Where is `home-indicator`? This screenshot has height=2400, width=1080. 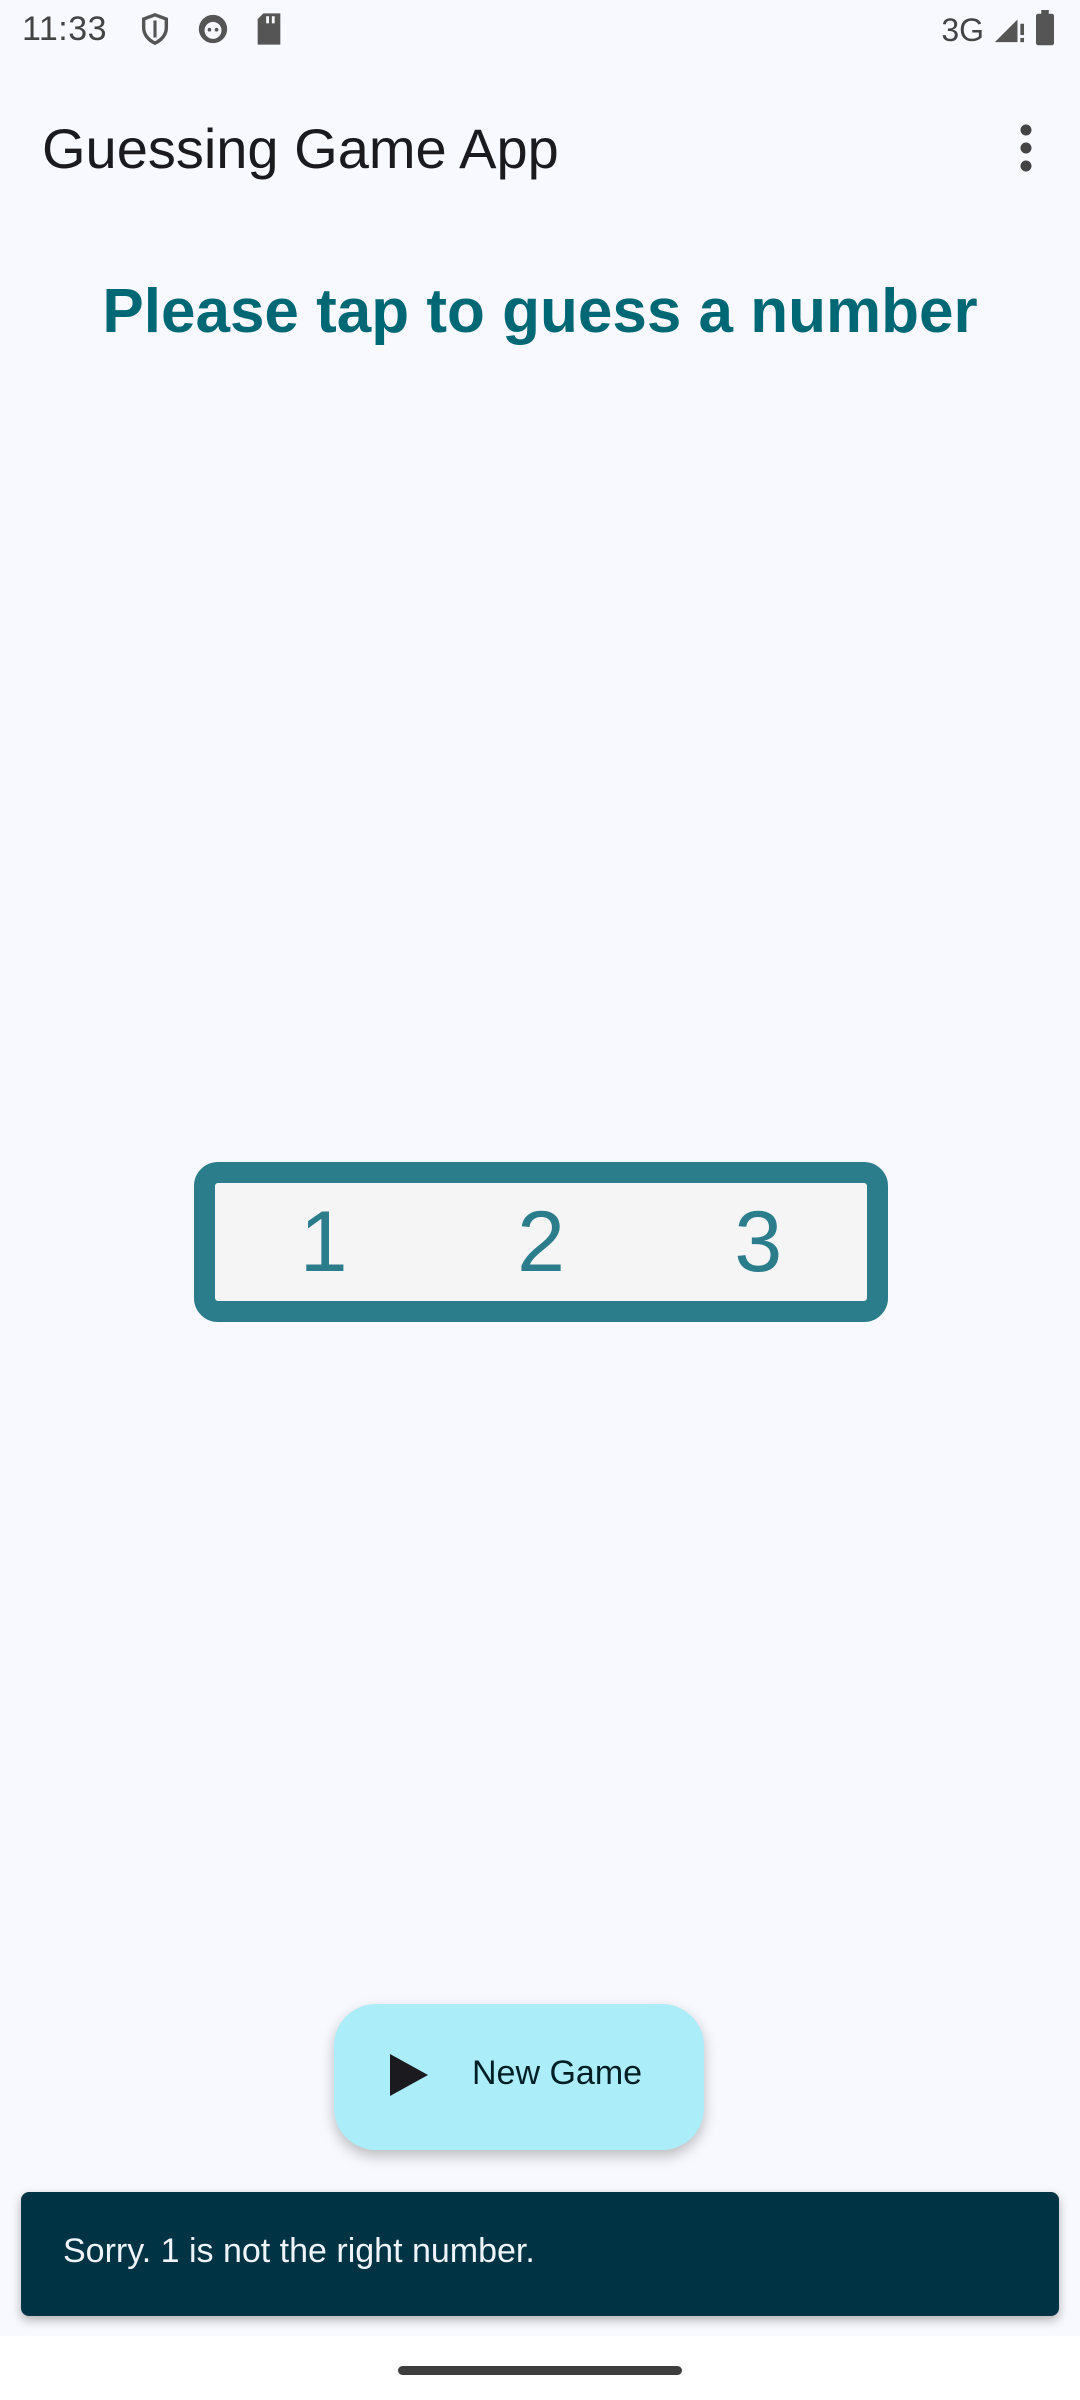 home-indicator is located at coordinates (540, 2370).